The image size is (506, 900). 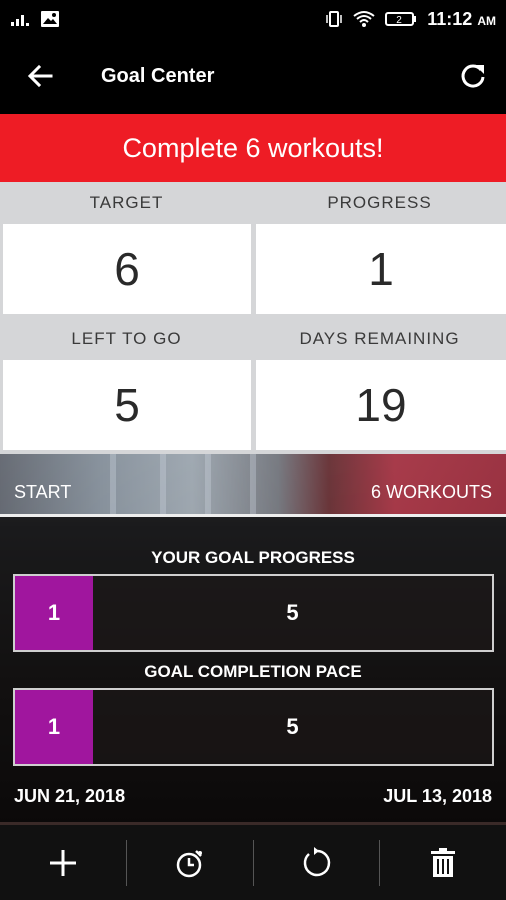 I want to click on clock-time: 11:12, so click(x=450, y=18).